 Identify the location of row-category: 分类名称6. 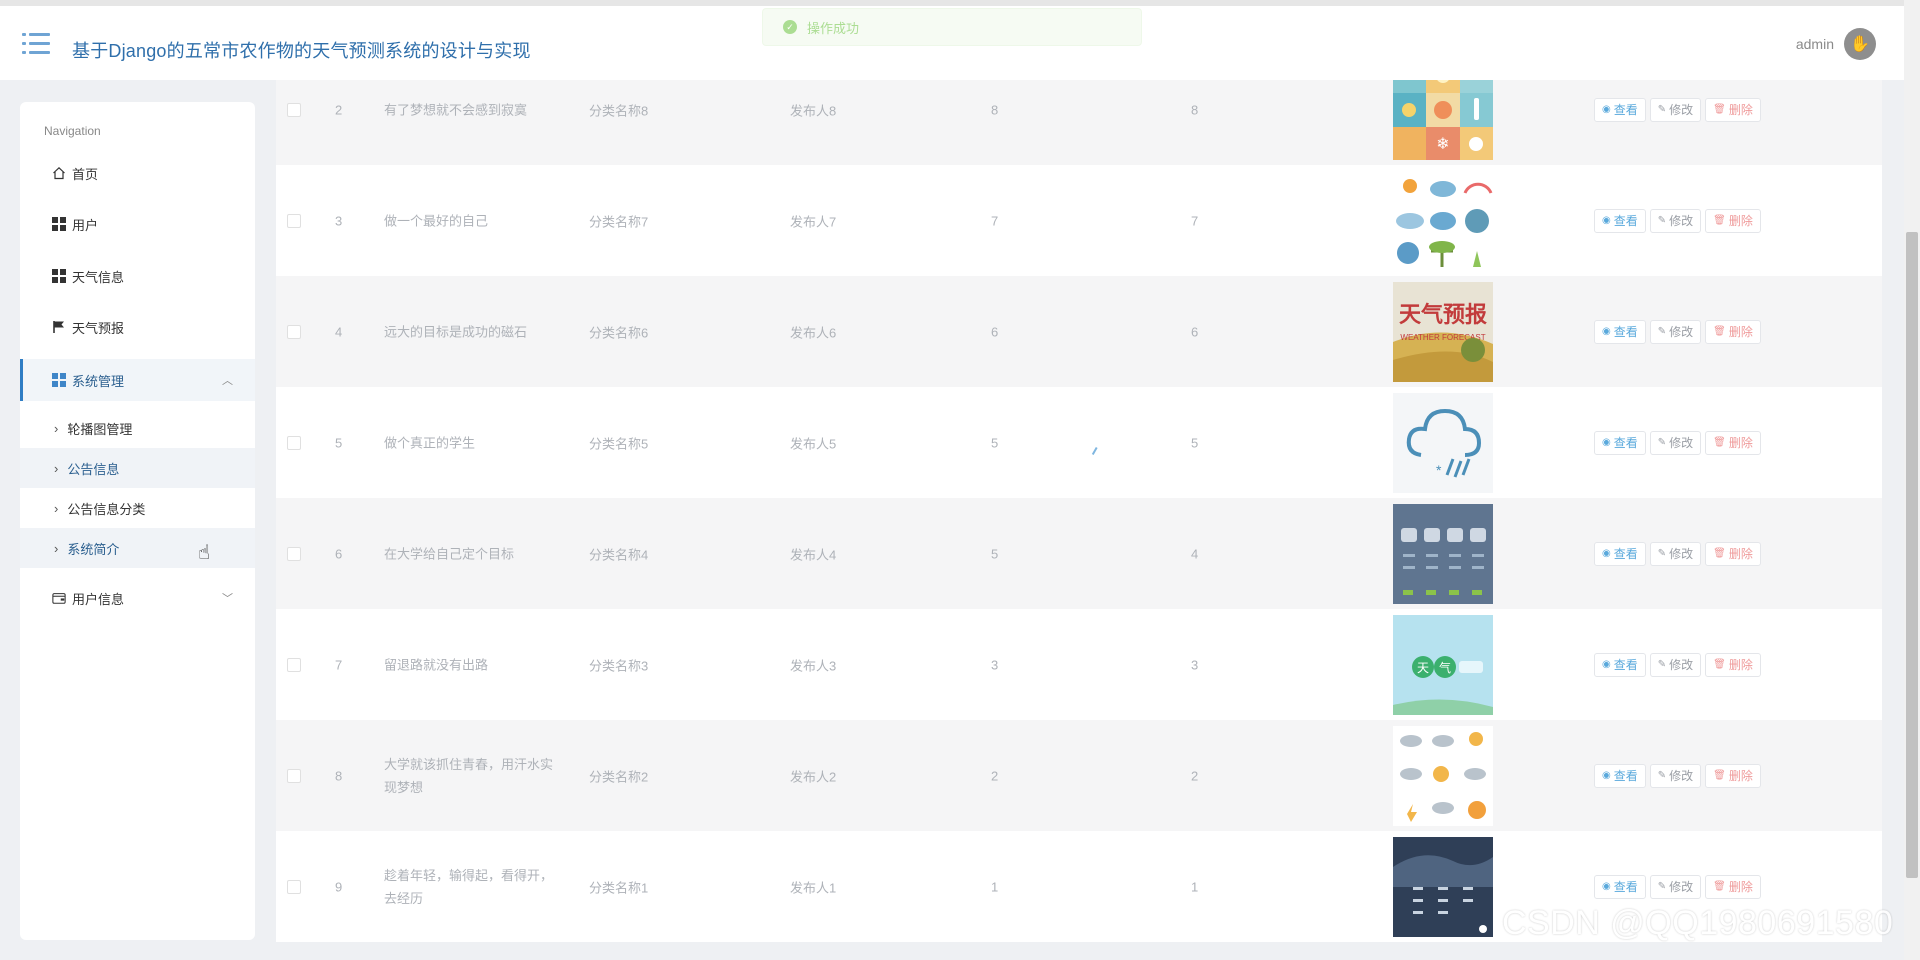
(619, 332).